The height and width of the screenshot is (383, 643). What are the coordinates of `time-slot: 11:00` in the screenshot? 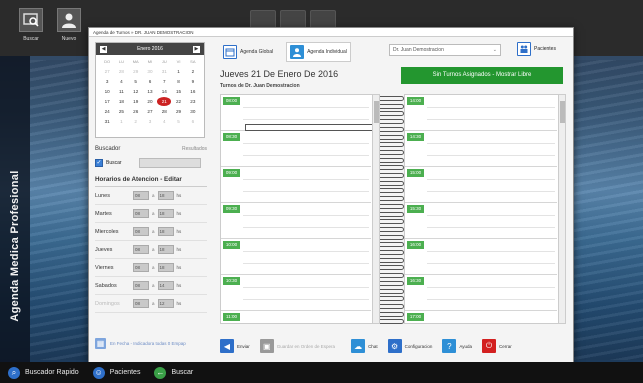 It's located at (296, 317).